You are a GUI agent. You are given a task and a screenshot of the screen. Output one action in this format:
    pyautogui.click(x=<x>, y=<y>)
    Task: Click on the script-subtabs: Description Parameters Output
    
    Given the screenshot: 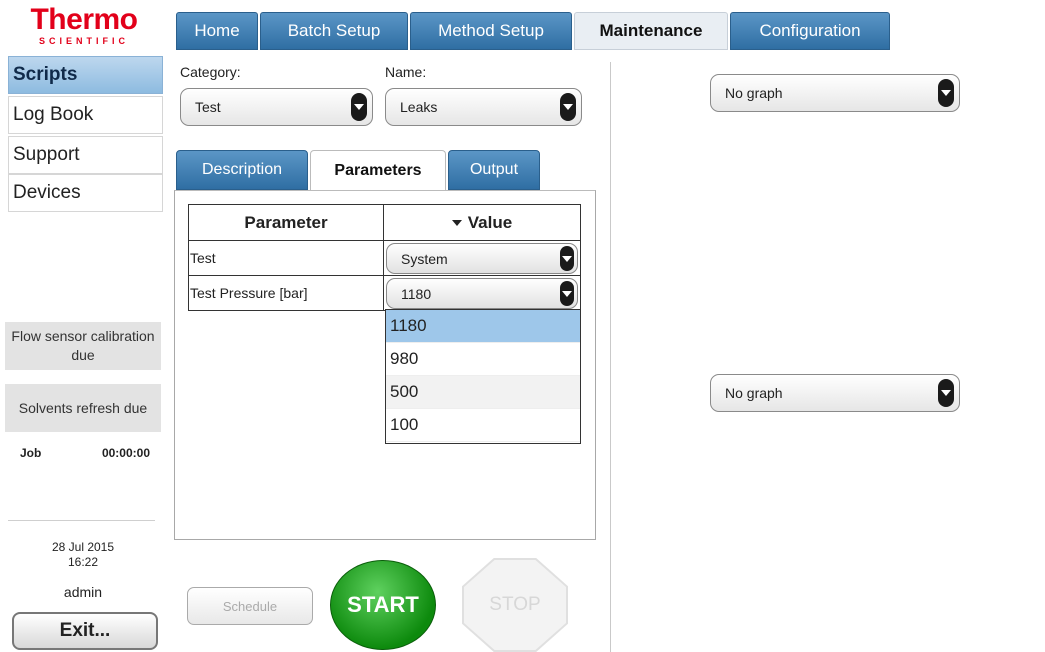 What is the action you would take?
    pyautogui.click(x=359, y=170)
    